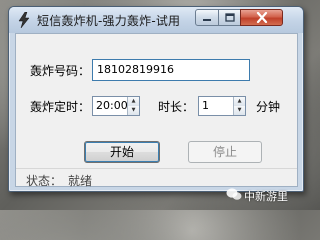 The image size is (320, 240). What do you see at coordinates (222, 106) in the screenshot?
I see `duration-spinbox: 1 ▲ ▼` at bounding box center [222, 106].